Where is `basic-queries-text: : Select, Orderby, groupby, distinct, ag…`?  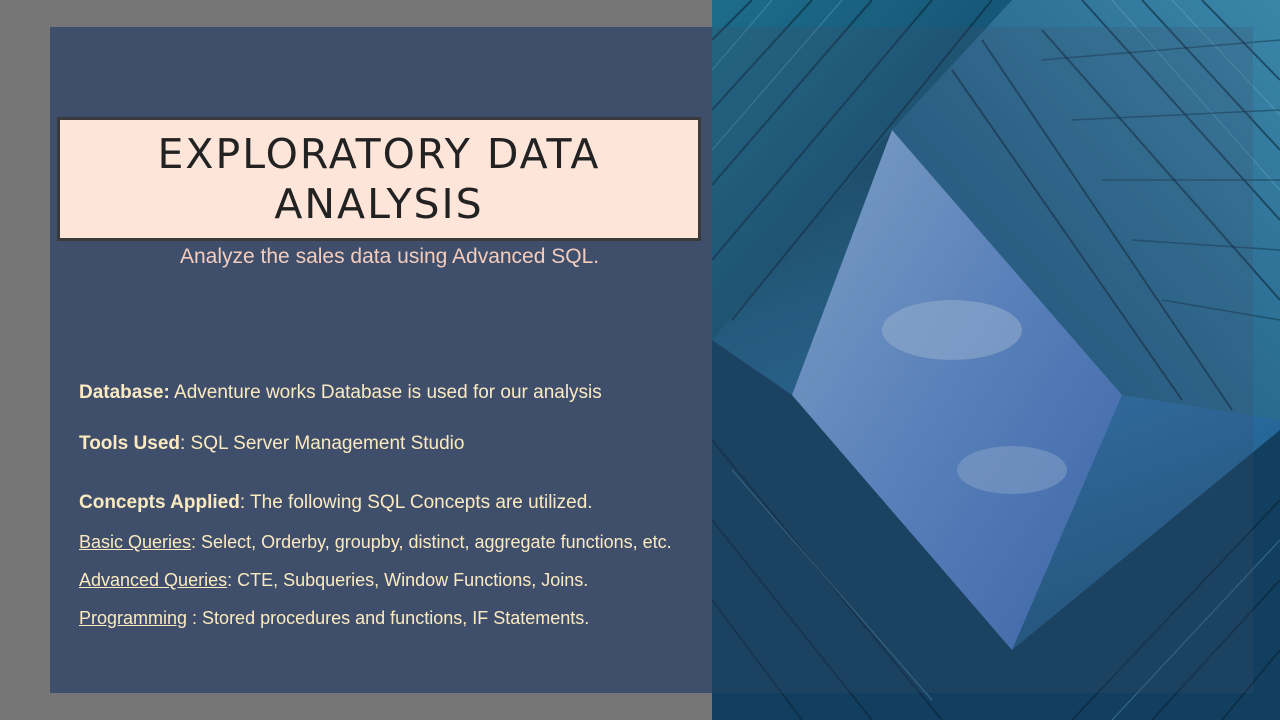
basic-queries-text: : Select, Orderby, groupby, distinct, ag… is located at coordinates (431, 542).